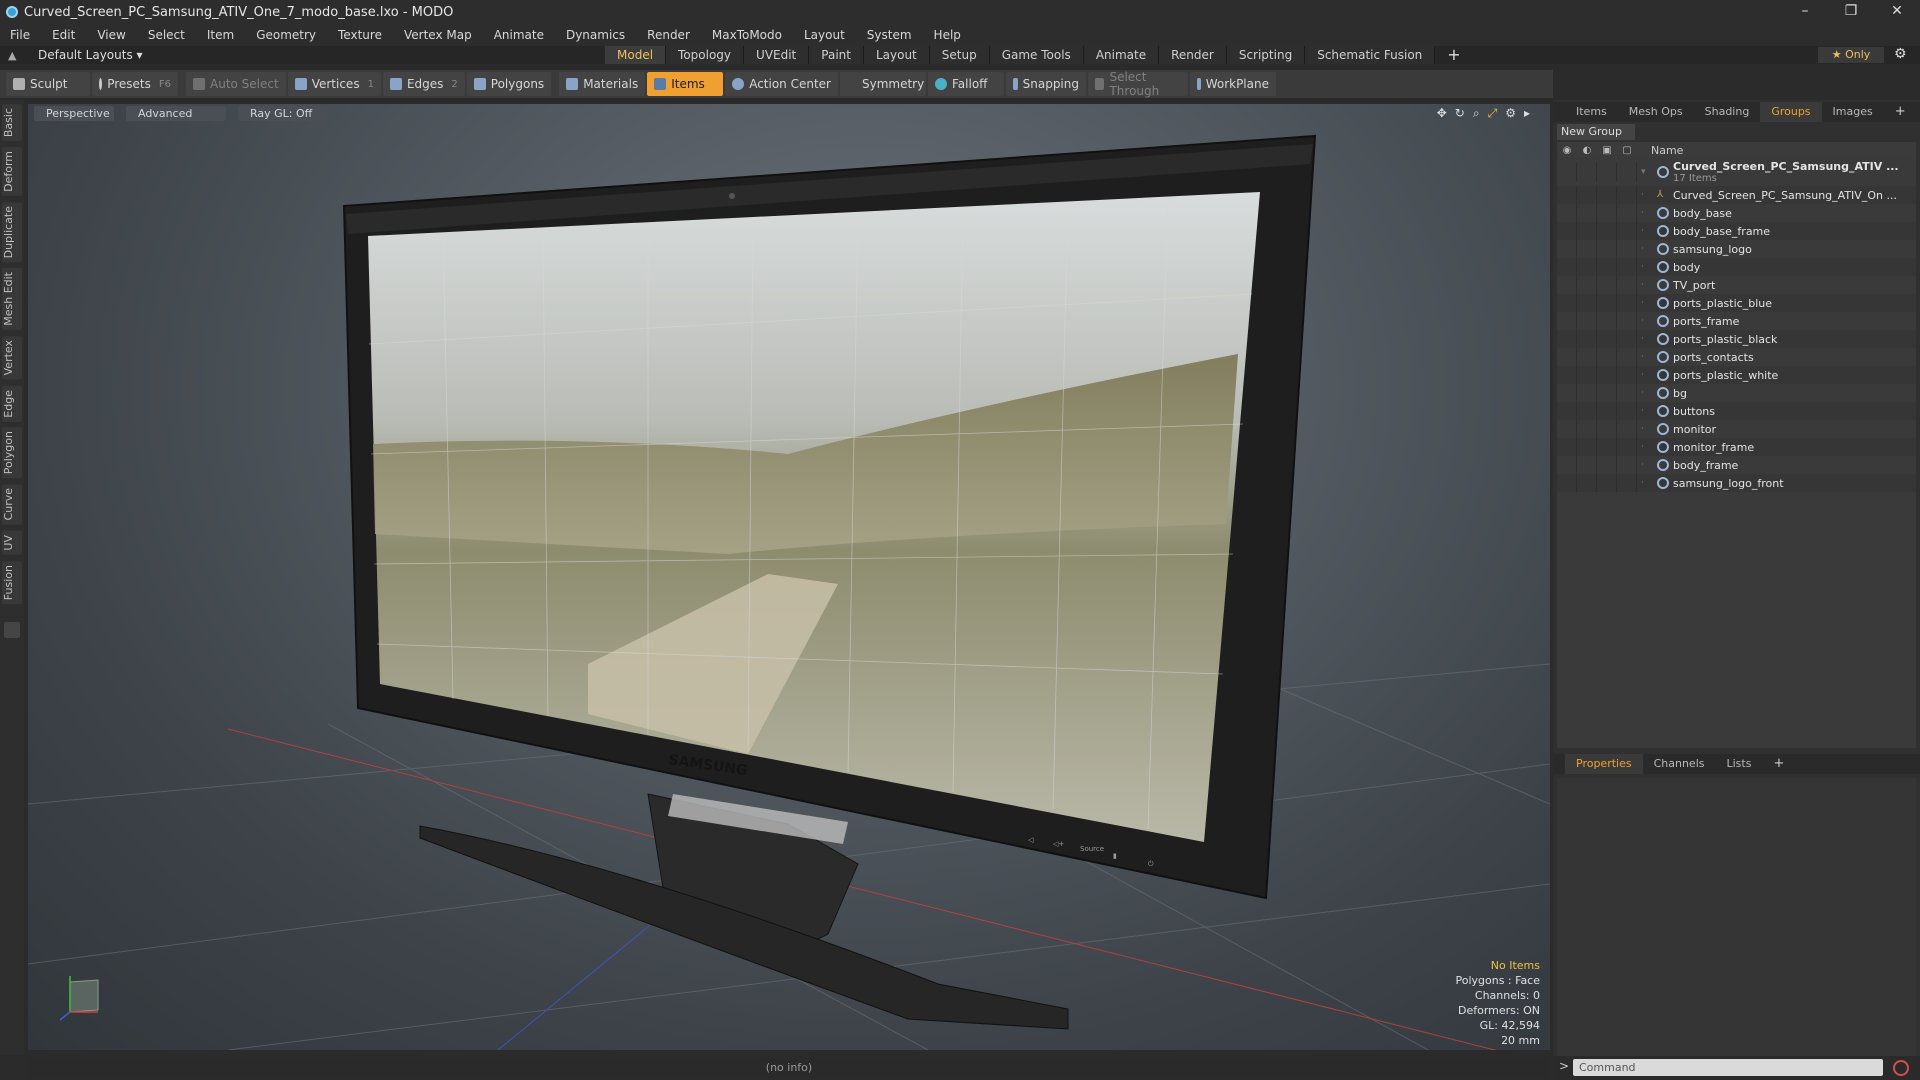  What do you see at coordinates (1739, 764) in the screenshot?
I see `tab-lists: Lists` at bounding box center [1739, 764].